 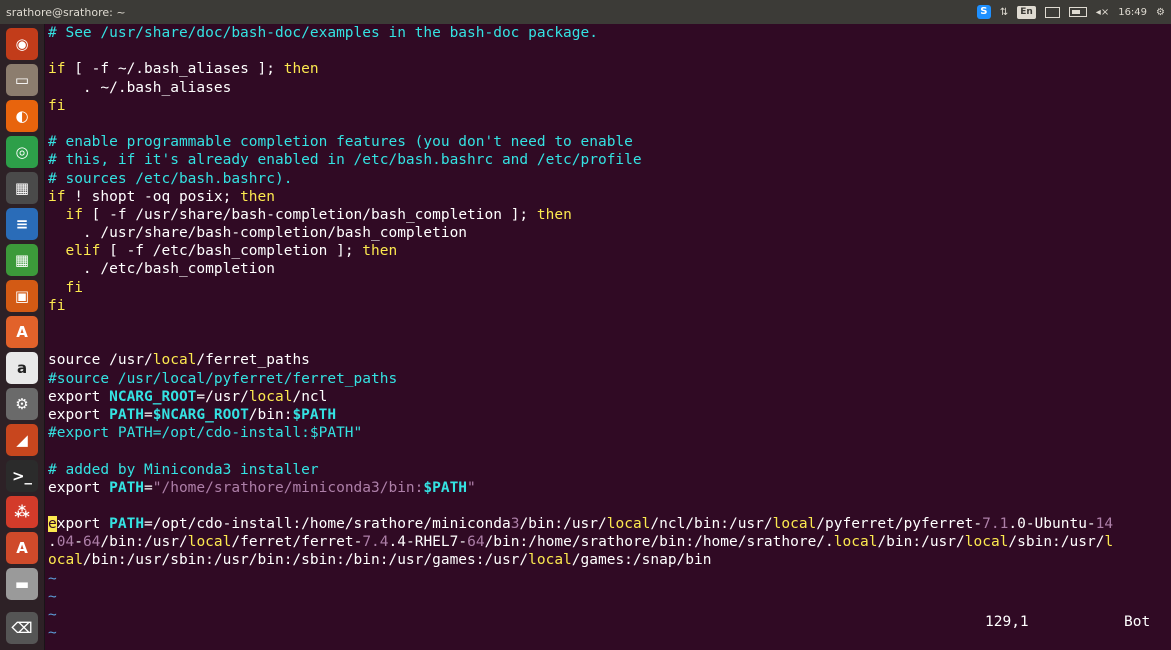 I want to click on code-token: ocal, so click(x=65, y=560).